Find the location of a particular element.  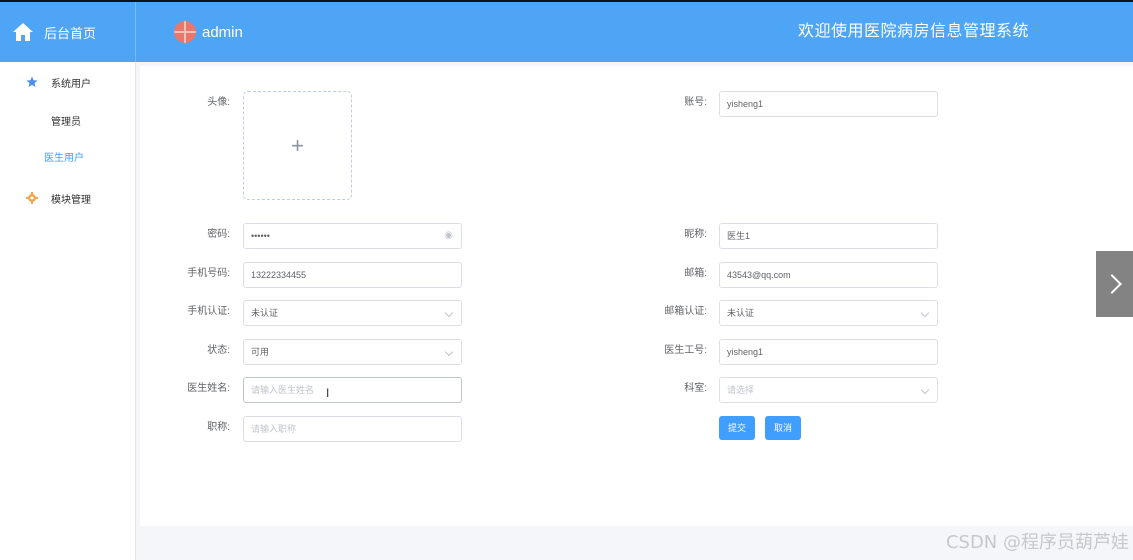

avatar-label: 头像: is located at coordinates (218, 102).